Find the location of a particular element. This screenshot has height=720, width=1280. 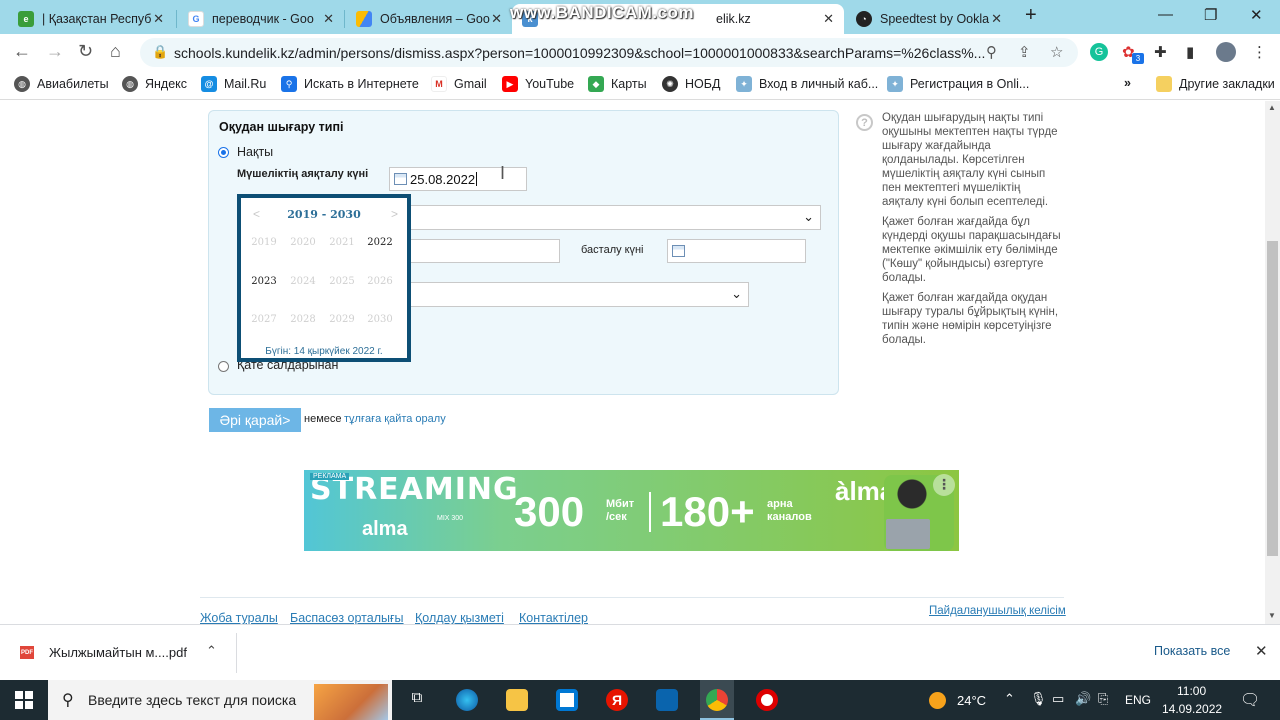

windows-start-icon is located at coordinates (24, 700).